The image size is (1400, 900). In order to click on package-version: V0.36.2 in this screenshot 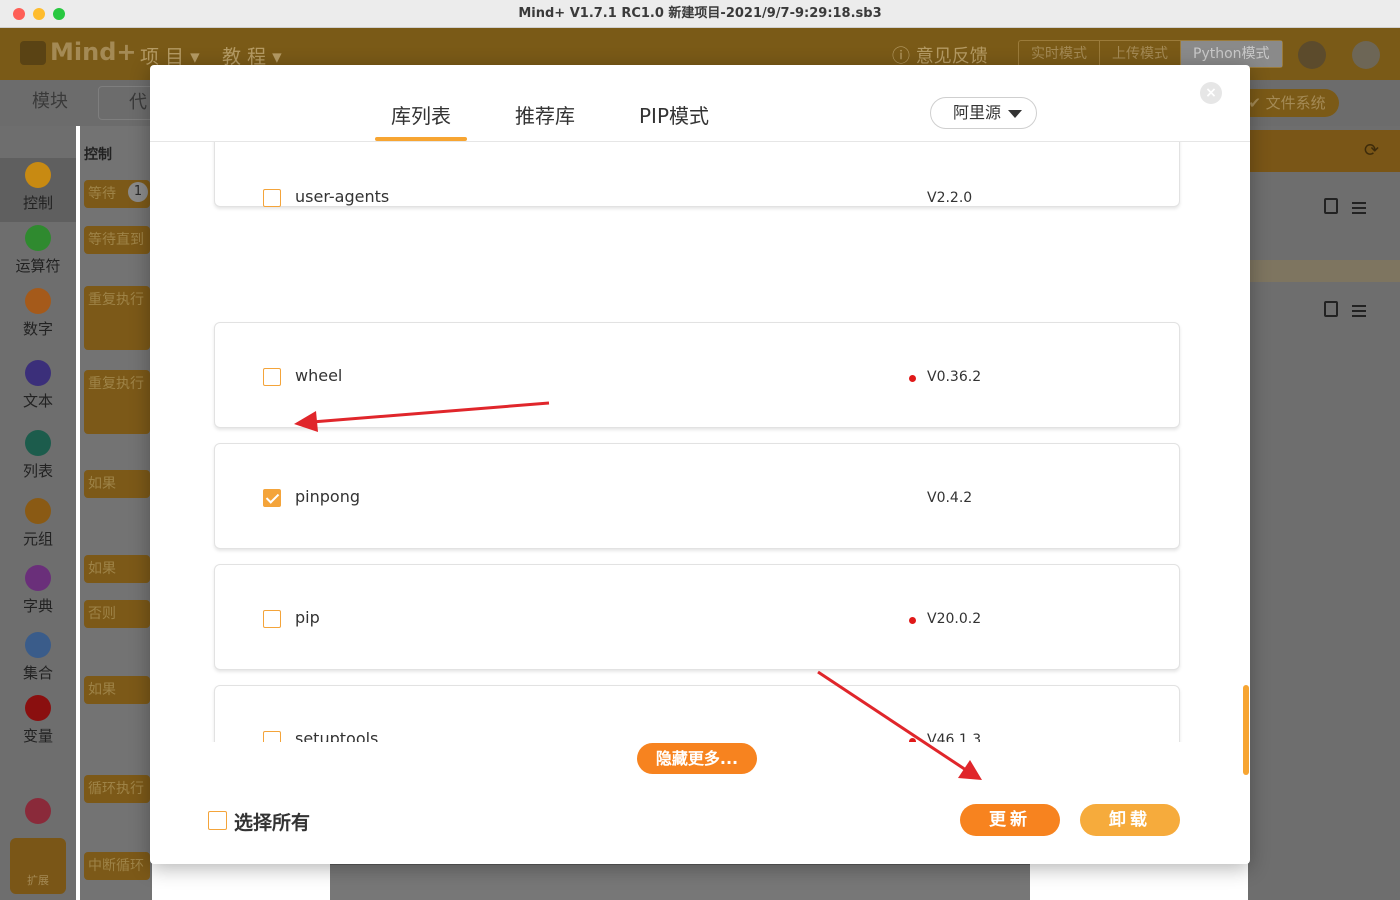, I will do `click(954, 377)`.